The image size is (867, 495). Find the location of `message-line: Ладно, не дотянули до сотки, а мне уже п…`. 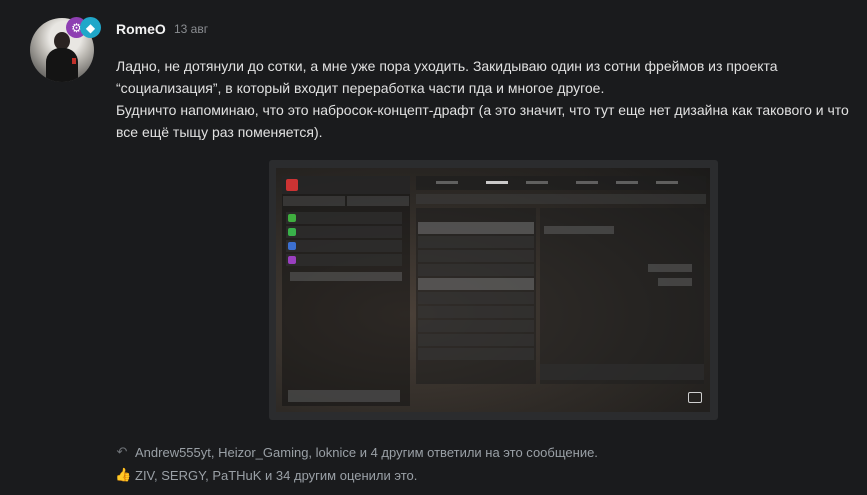

message-line: Ладно, не дотянули до сотки, а мне уже п… is located at coordinates (447, 66).